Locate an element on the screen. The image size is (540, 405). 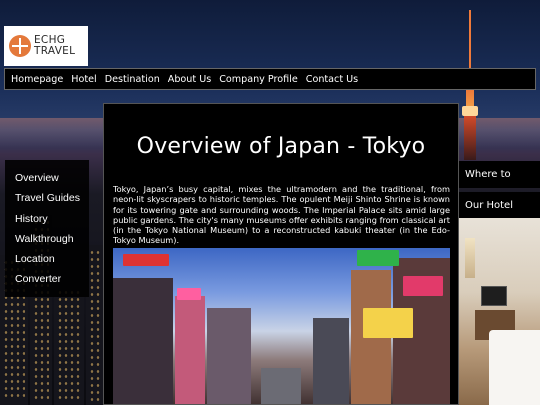
nav-company-profile: Company Profile is located at coordinates (258, 79).